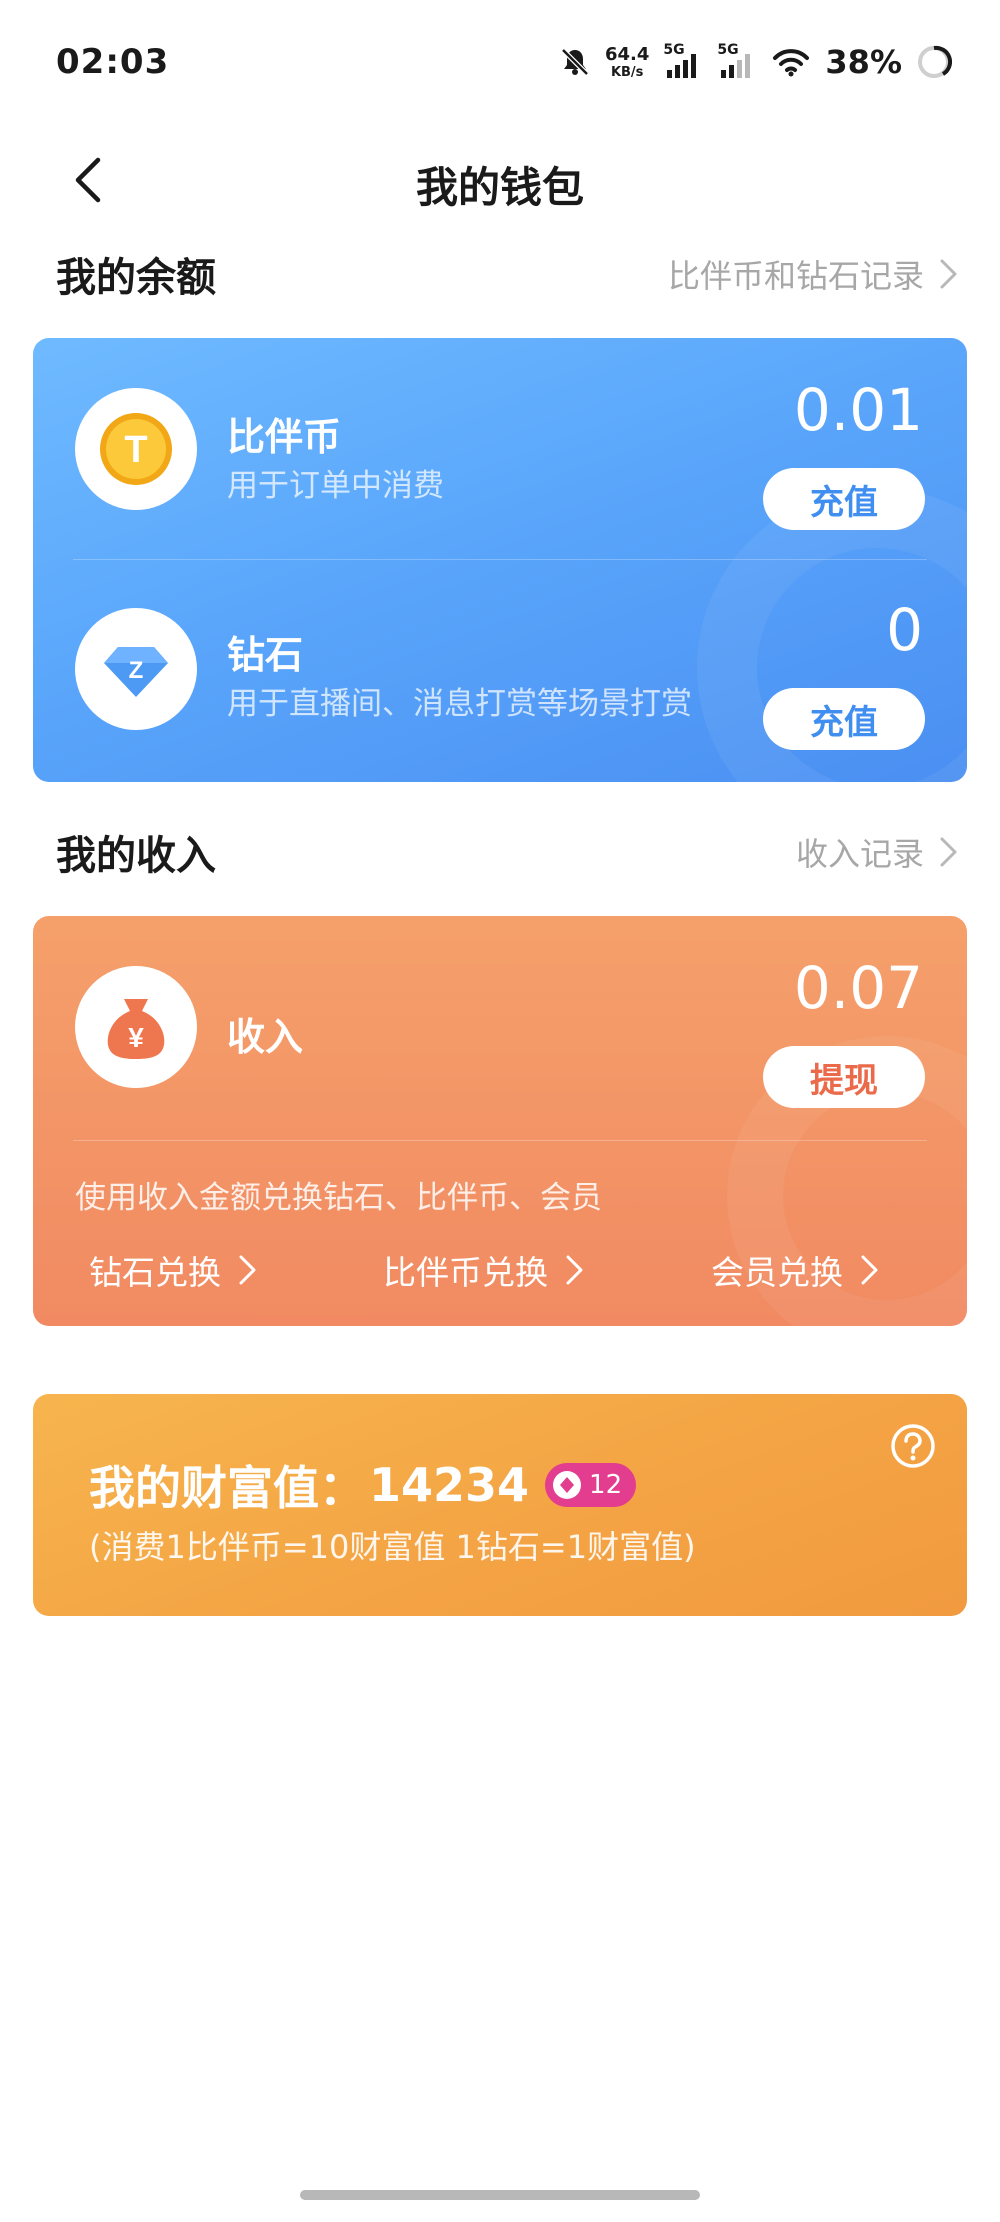 This screenshot has height=2222, width=1000. Describe the element at coordinates (627, 54) in the screenshot. I see `net-speed-value: 64.4` at that location.